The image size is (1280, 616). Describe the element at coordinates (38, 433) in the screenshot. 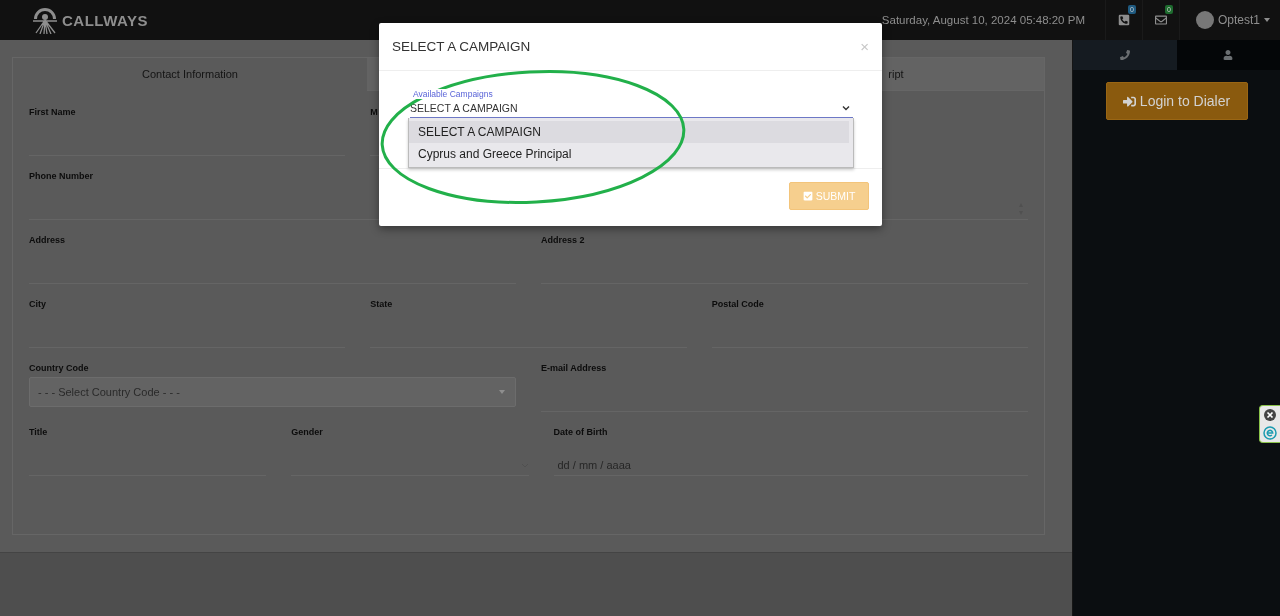

I see `field-label: Title` at that location.